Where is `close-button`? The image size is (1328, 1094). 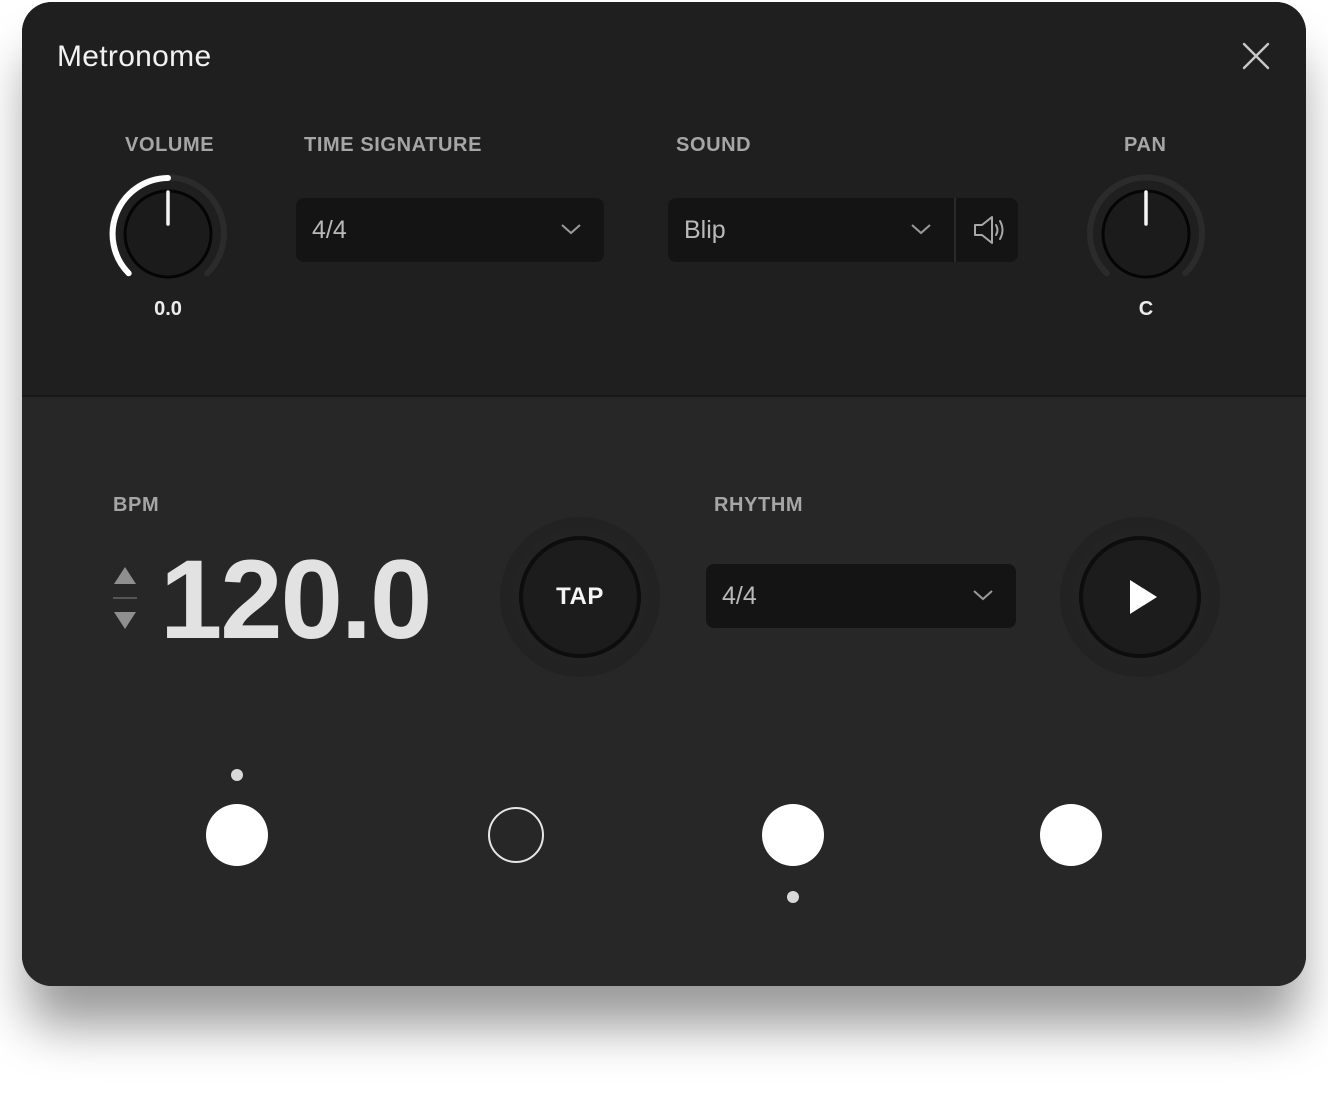 close-button is located at coordinates (1256, 56).